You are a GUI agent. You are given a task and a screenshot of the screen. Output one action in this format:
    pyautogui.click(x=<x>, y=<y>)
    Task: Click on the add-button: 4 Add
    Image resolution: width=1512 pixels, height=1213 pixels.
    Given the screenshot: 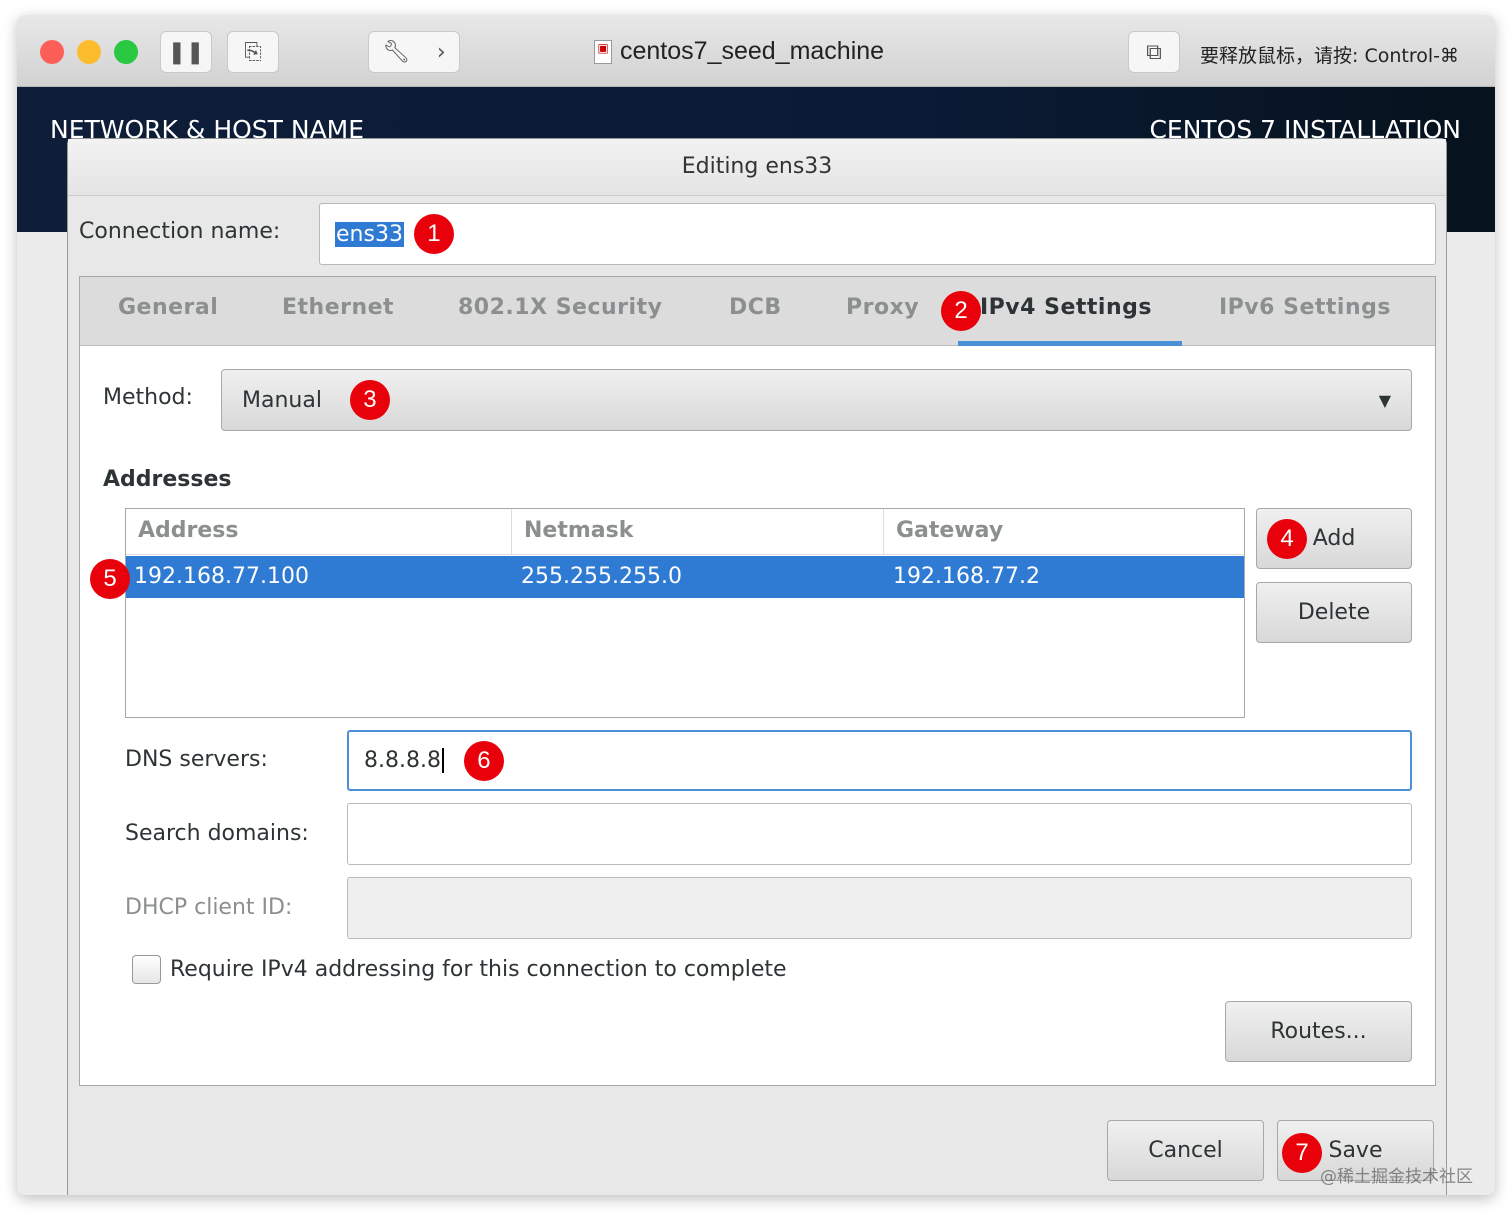 What is the action you would take?
    pyautogui.click(x=1334, y=538)
    